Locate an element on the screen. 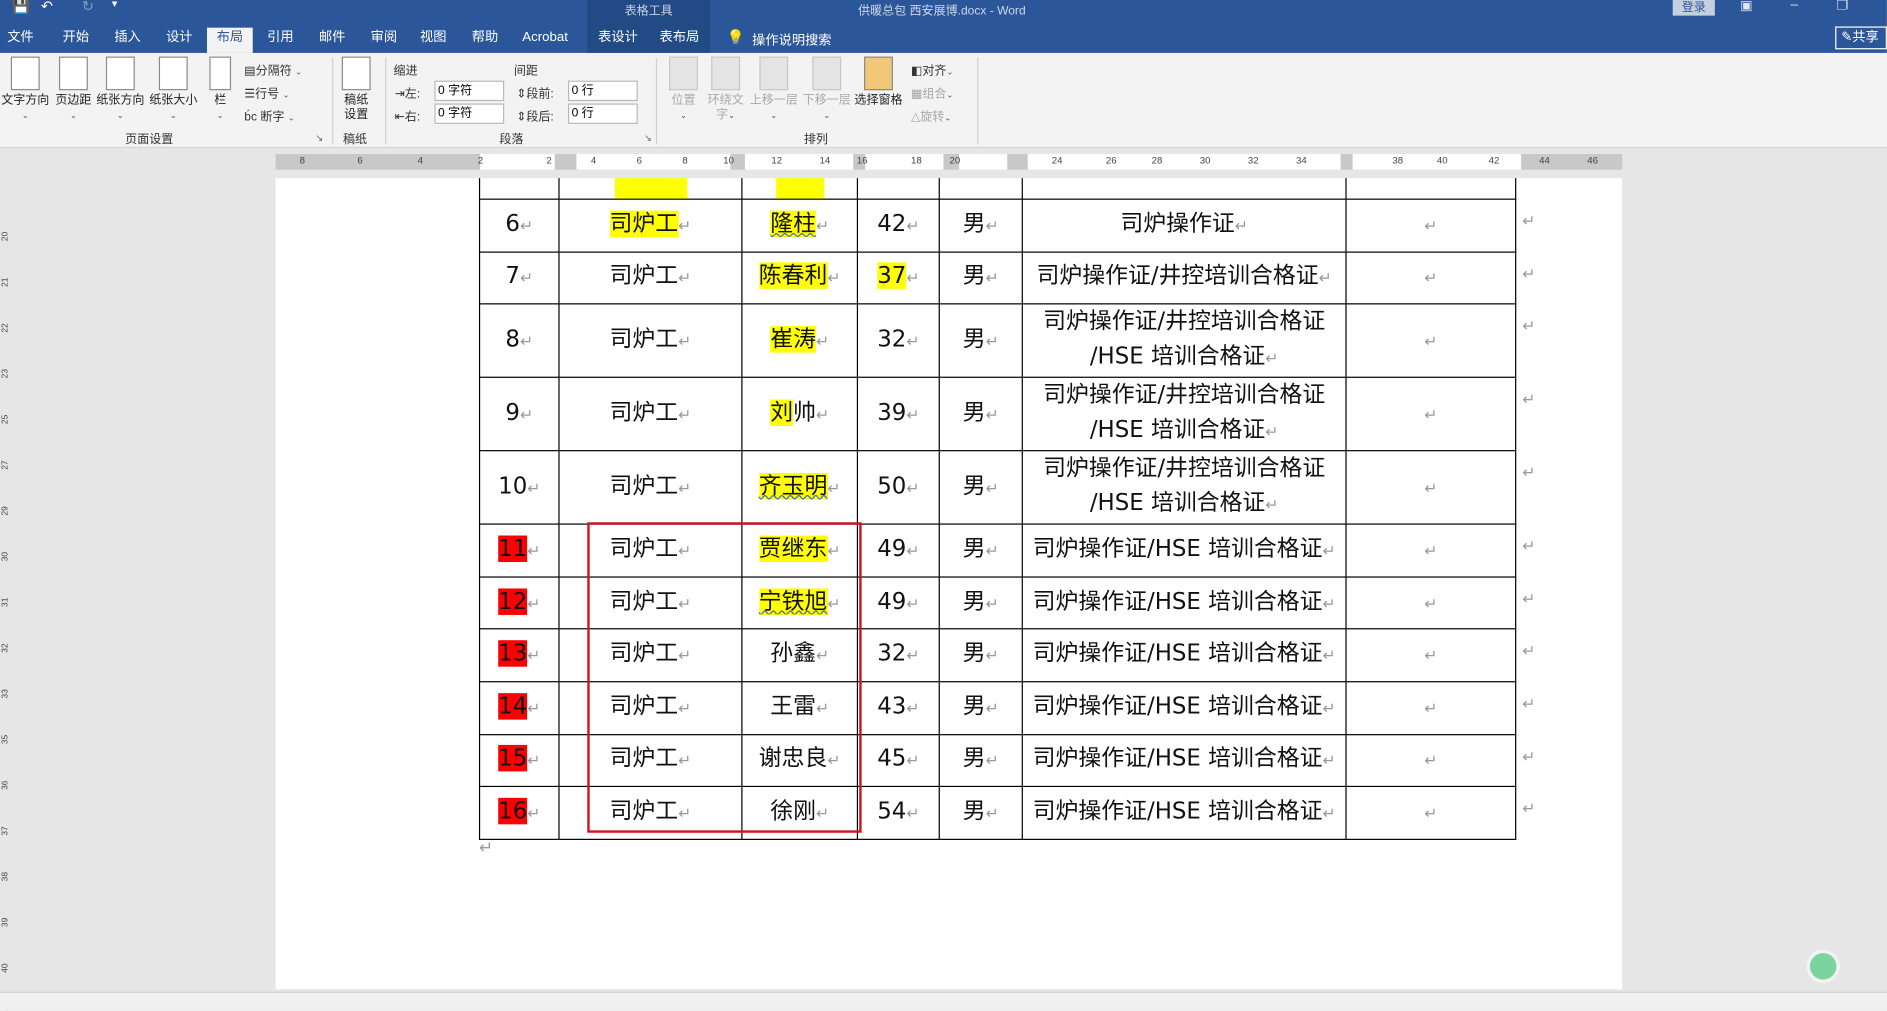  name-cell: 隆柱 is located at coordinates (800, 225).